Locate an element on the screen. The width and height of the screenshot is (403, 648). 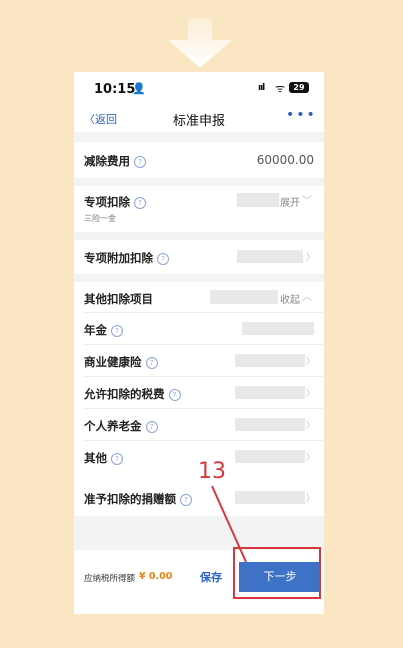
annotation-step-number: 13 is located at coordinates (212, 471).